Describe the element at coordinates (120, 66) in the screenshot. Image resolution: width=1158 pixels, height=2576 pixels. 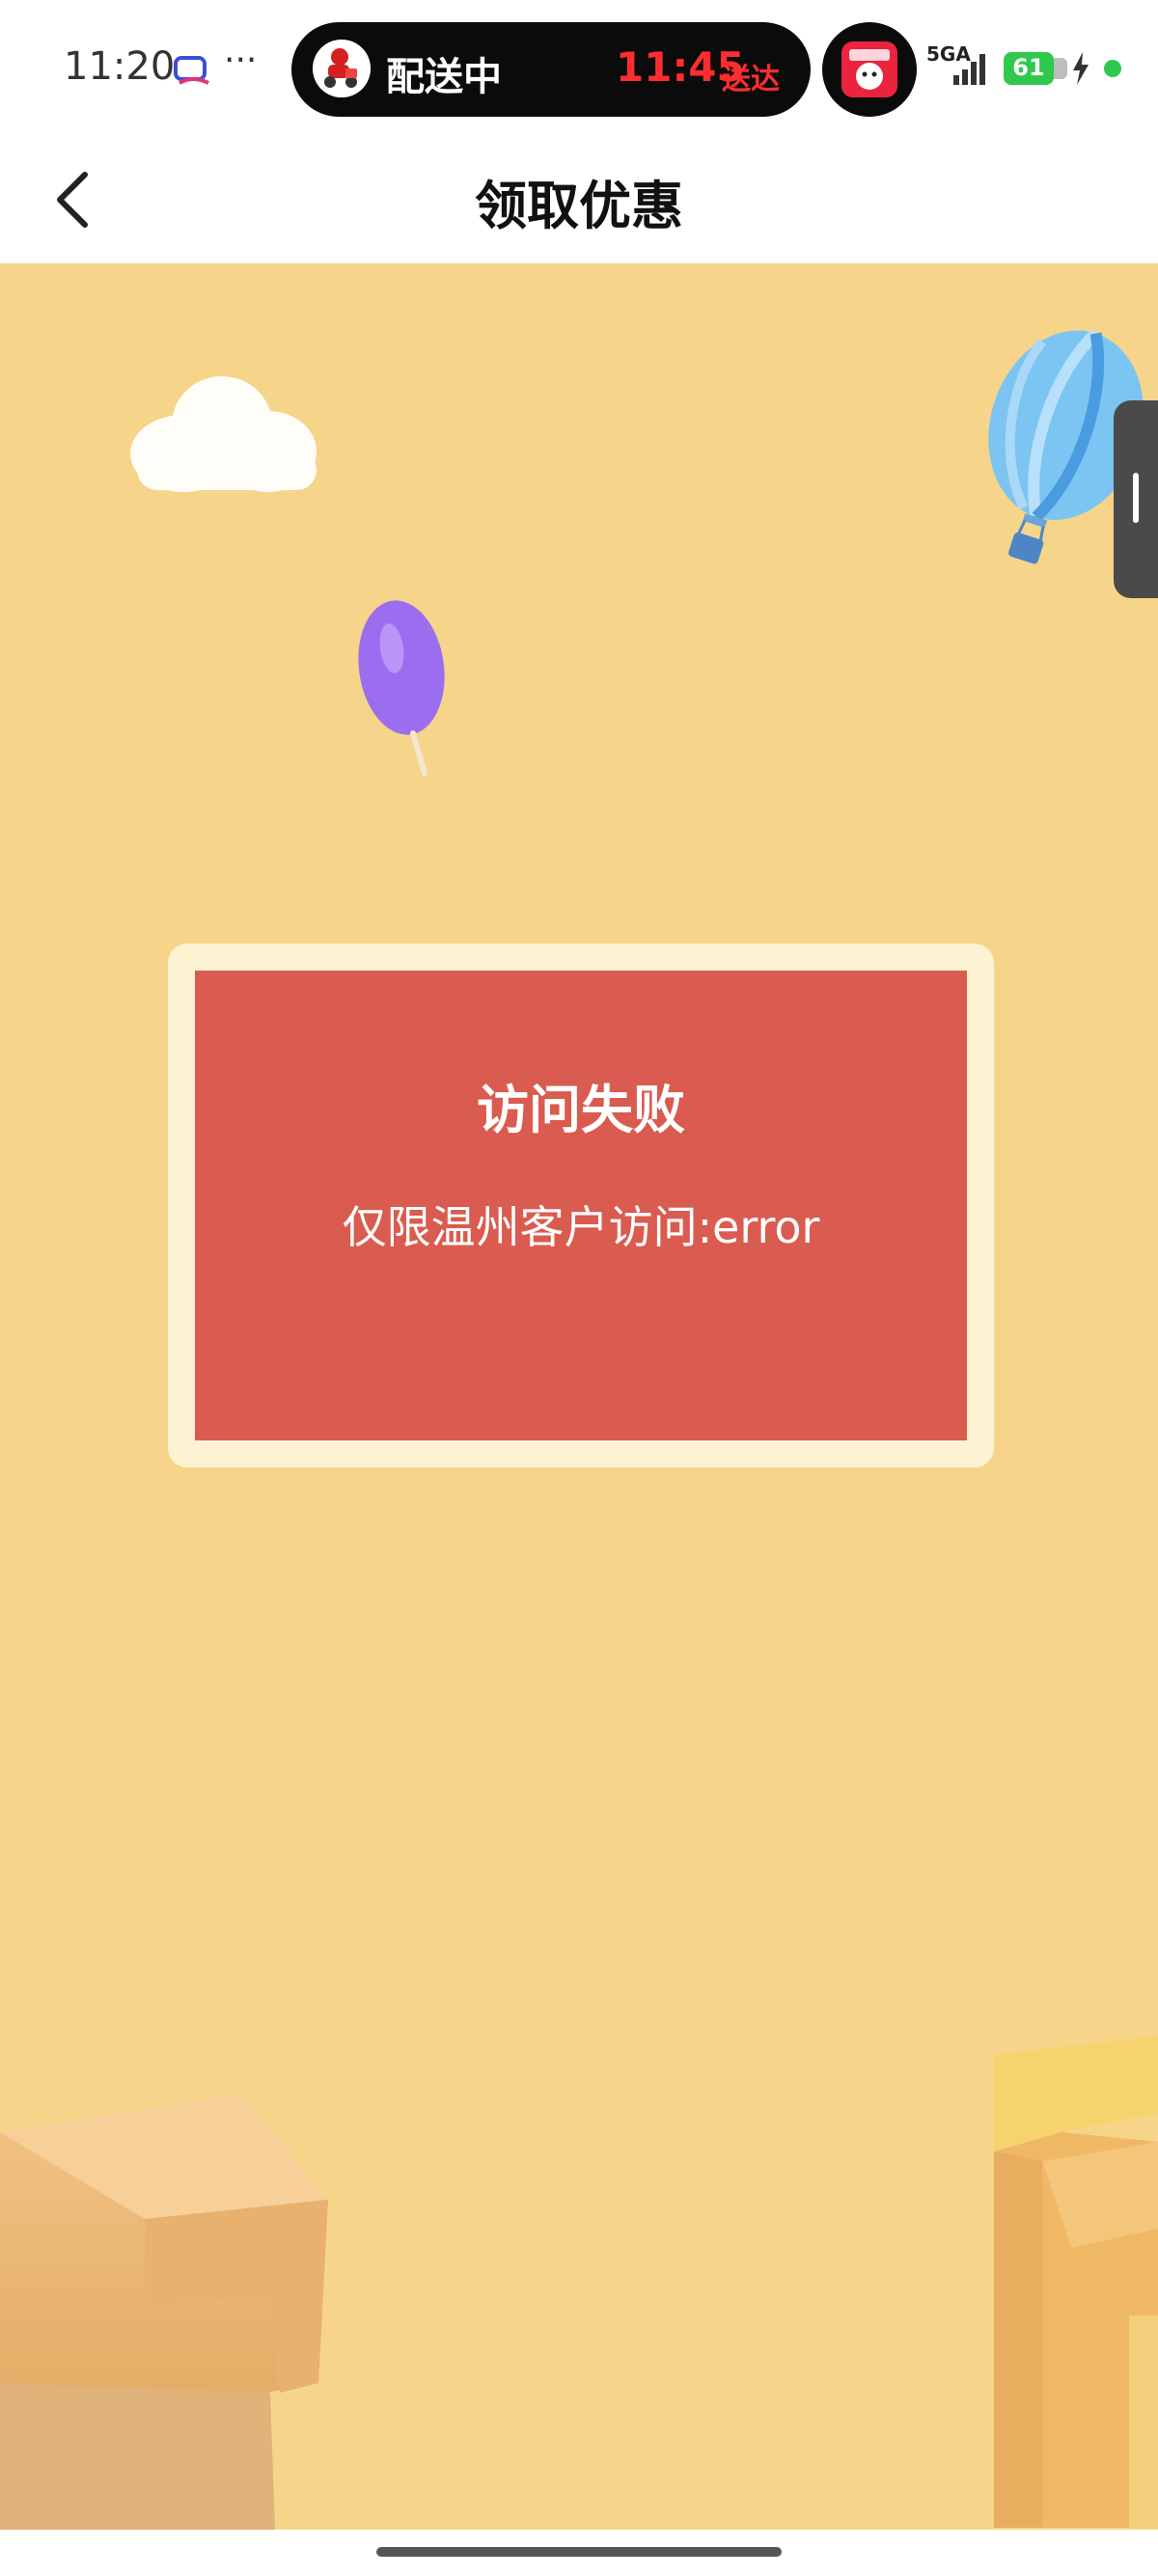
I see `status-time: 11:20` at that location.